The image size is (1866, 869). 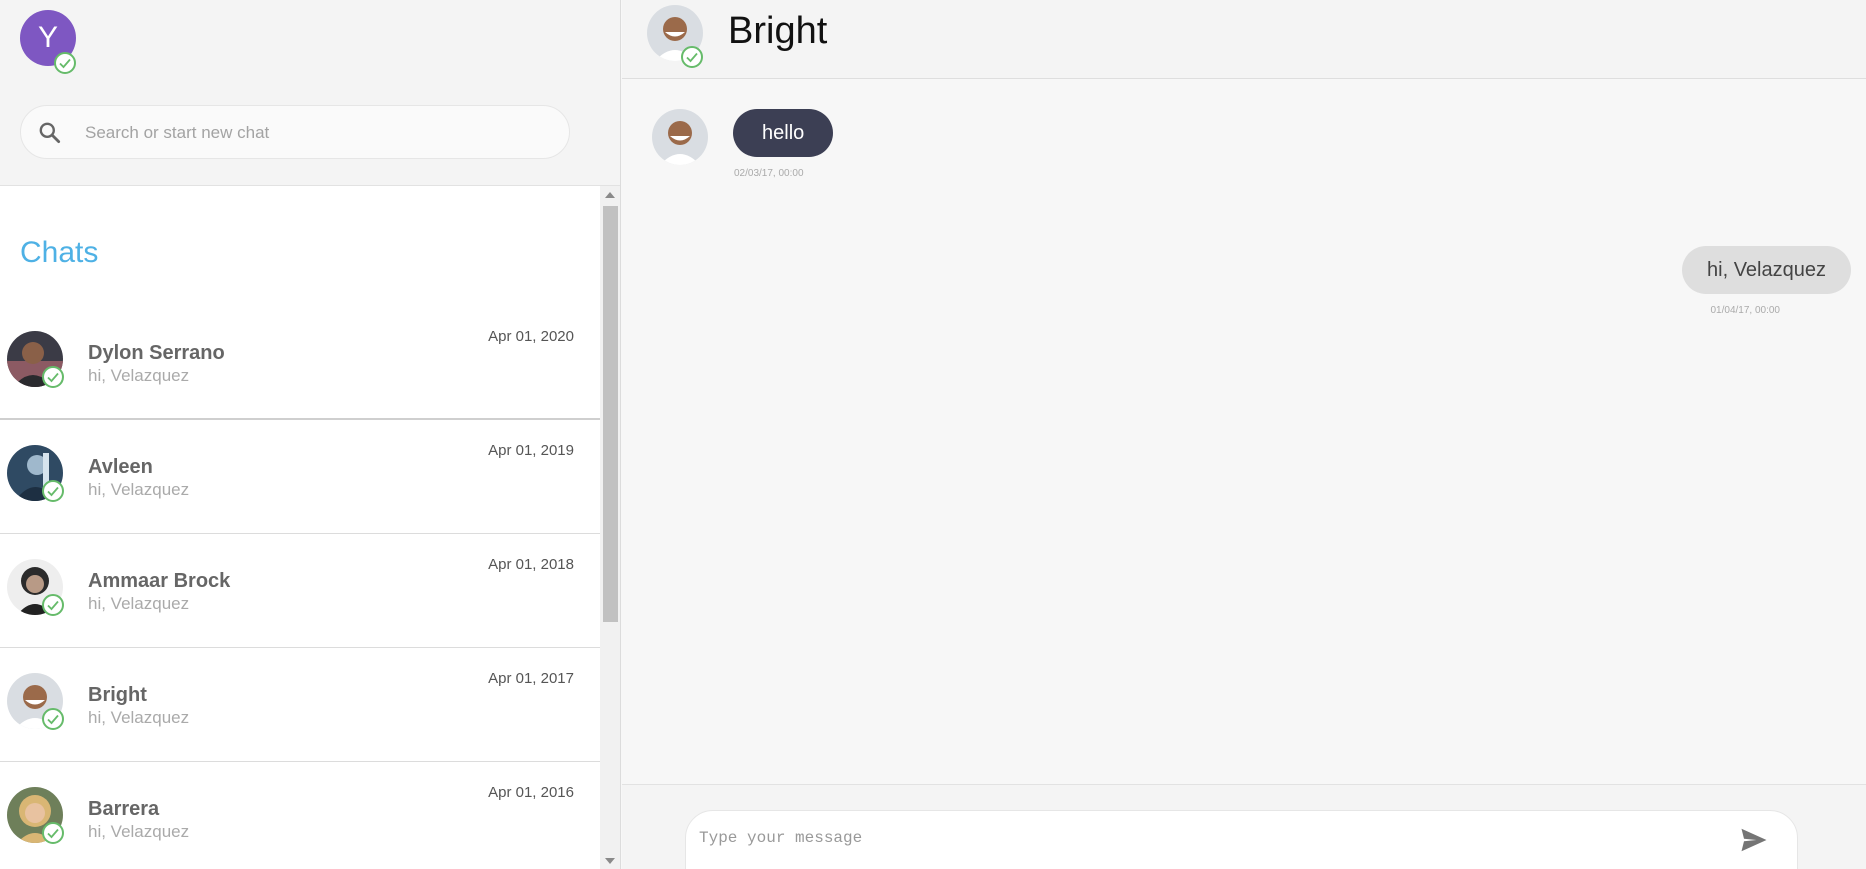 I want to click on chat-list-item: Ammaar Brock hi, Velazquez Apr 01, 2018, so click(x=300, y=591).